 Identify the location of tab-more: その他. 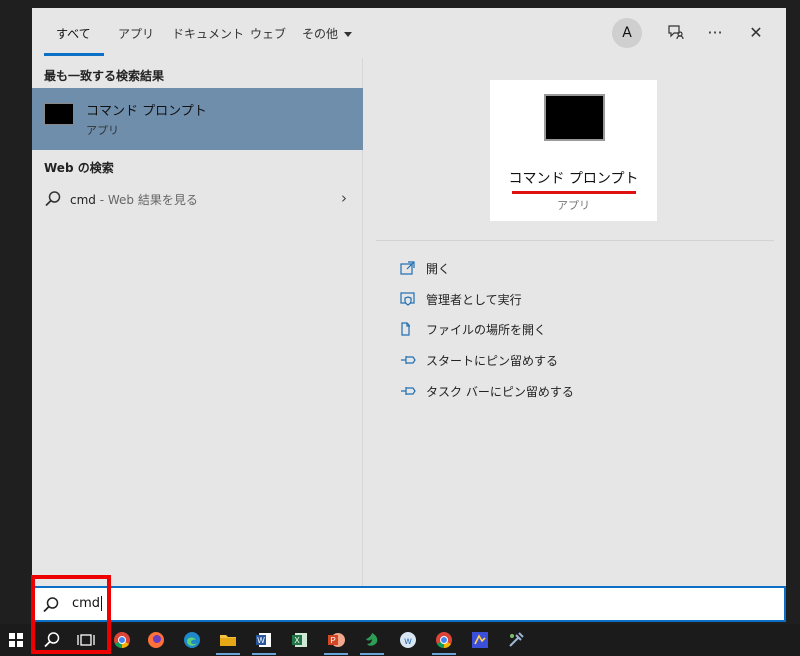
(327, 33).